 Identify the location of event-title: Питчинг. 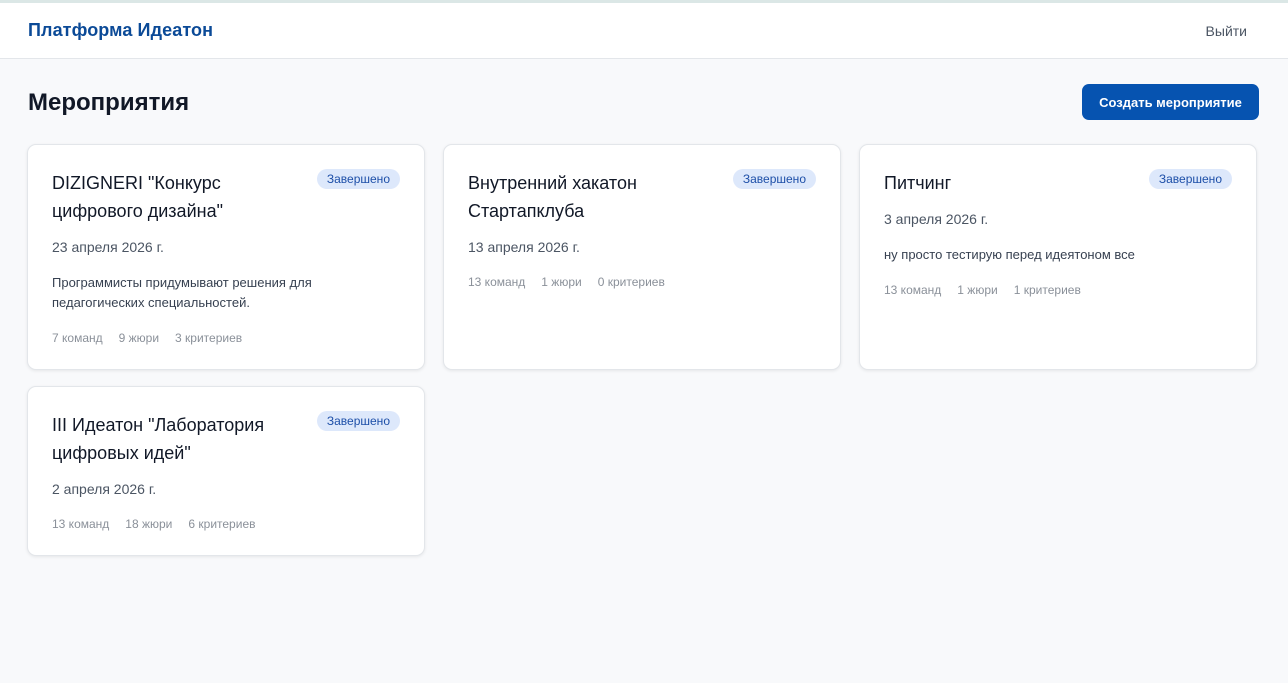
(918, 183).